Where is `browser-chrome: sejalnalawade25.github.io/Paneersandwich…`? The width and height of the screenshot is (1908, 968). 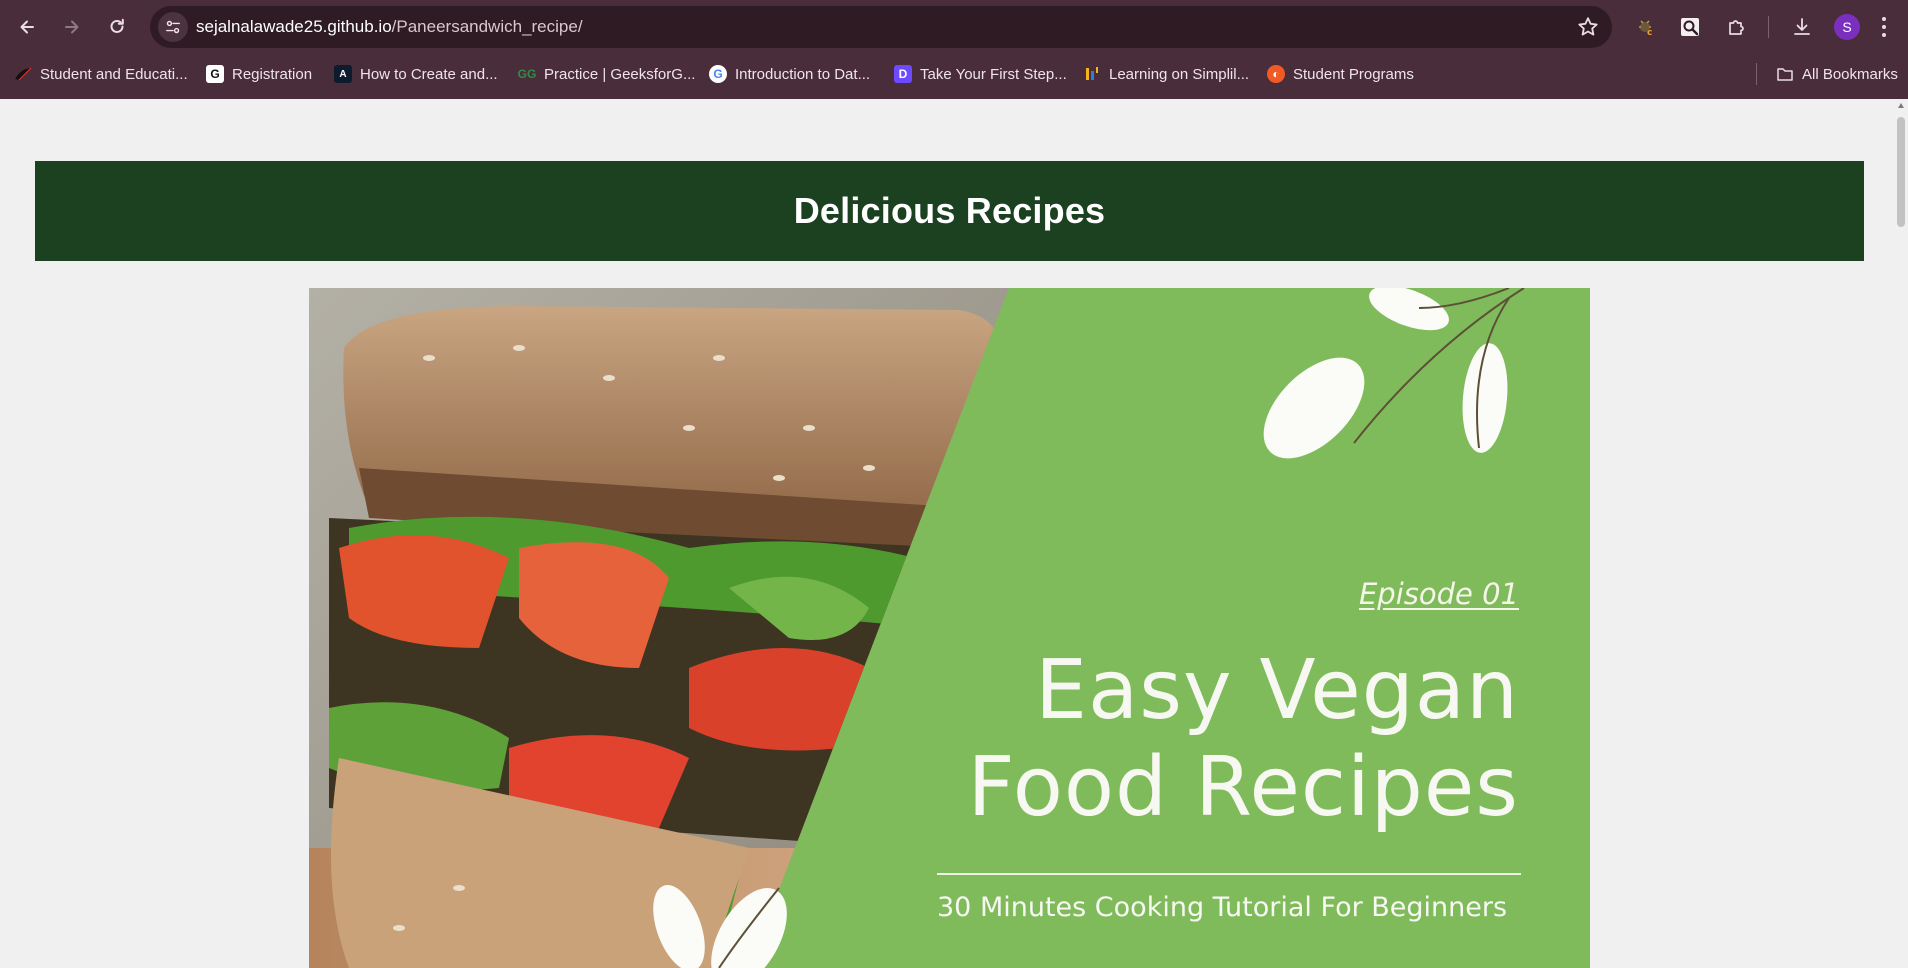 browser-chrome: sejalnalawade25.github.io/Paneersandwich… is located at coordinates (954, 49).